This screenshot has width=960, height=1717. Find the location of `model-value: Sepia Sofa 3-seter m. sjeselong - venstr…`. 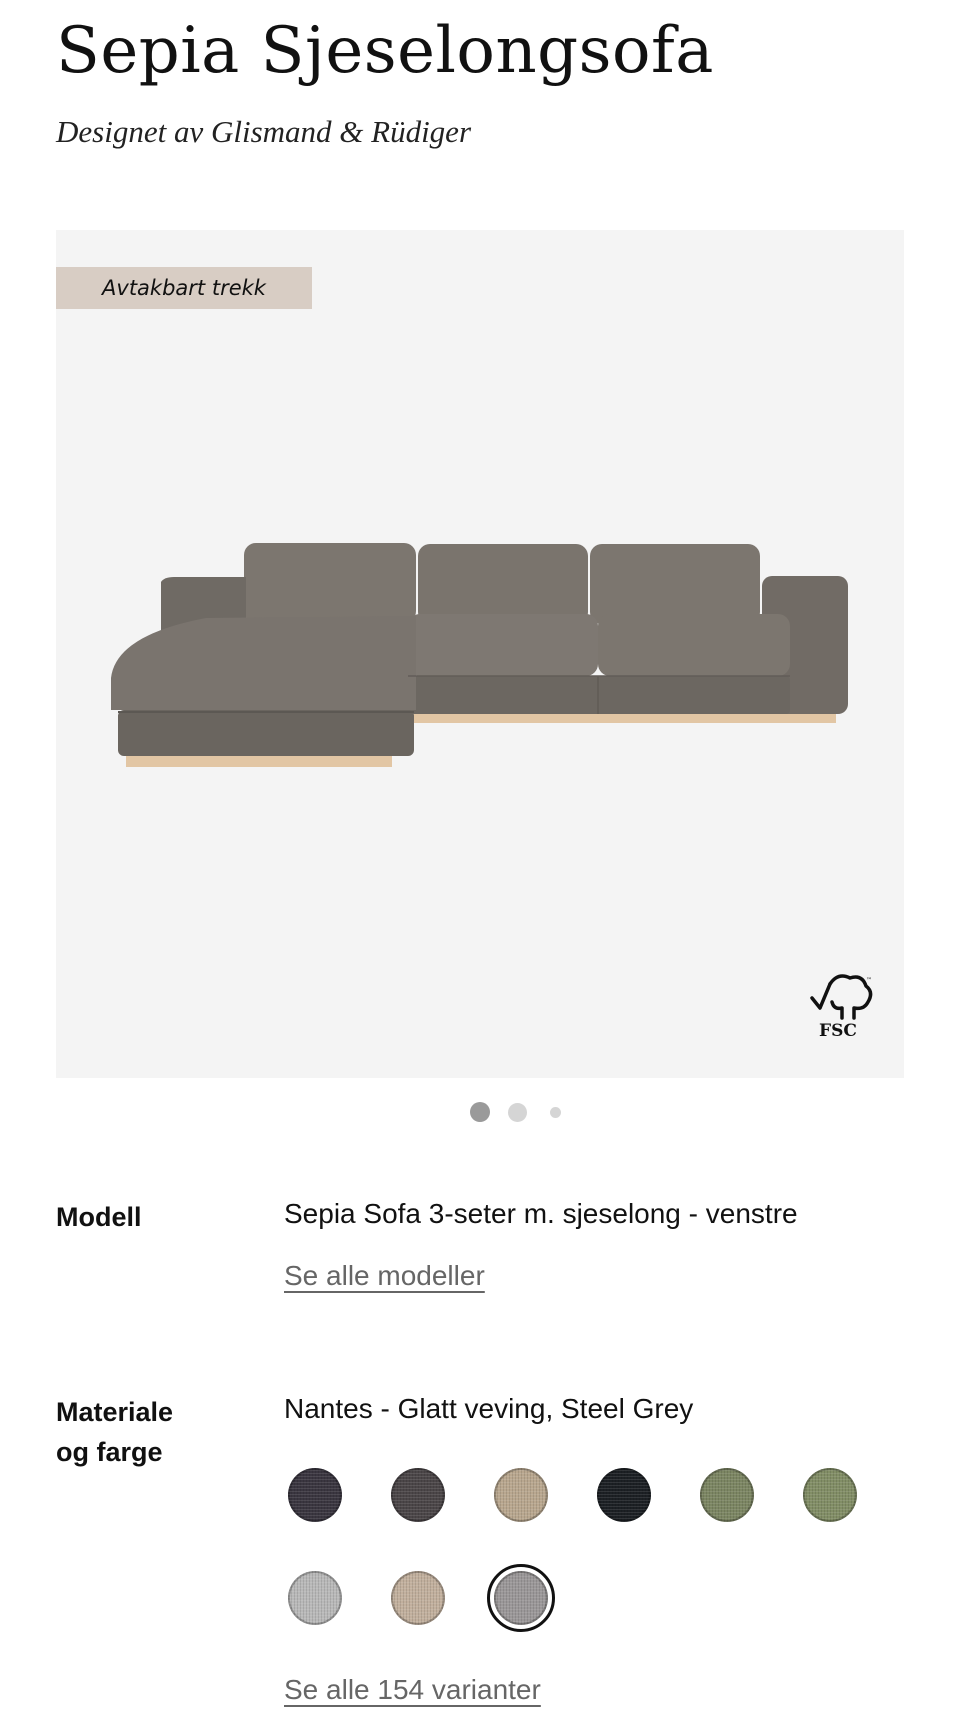

model-value: Sepia Sofa 3-seter m. sjeselong - venstr… is located at coordinates (541, 1213).